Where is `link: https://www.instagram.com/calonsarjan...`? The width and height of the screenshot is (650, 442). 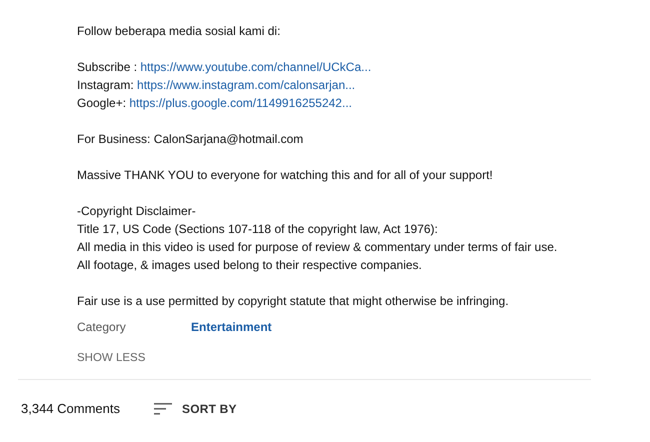 link: https://www.instagram.com/calonsarjan... is located at coordinates (246, 85).